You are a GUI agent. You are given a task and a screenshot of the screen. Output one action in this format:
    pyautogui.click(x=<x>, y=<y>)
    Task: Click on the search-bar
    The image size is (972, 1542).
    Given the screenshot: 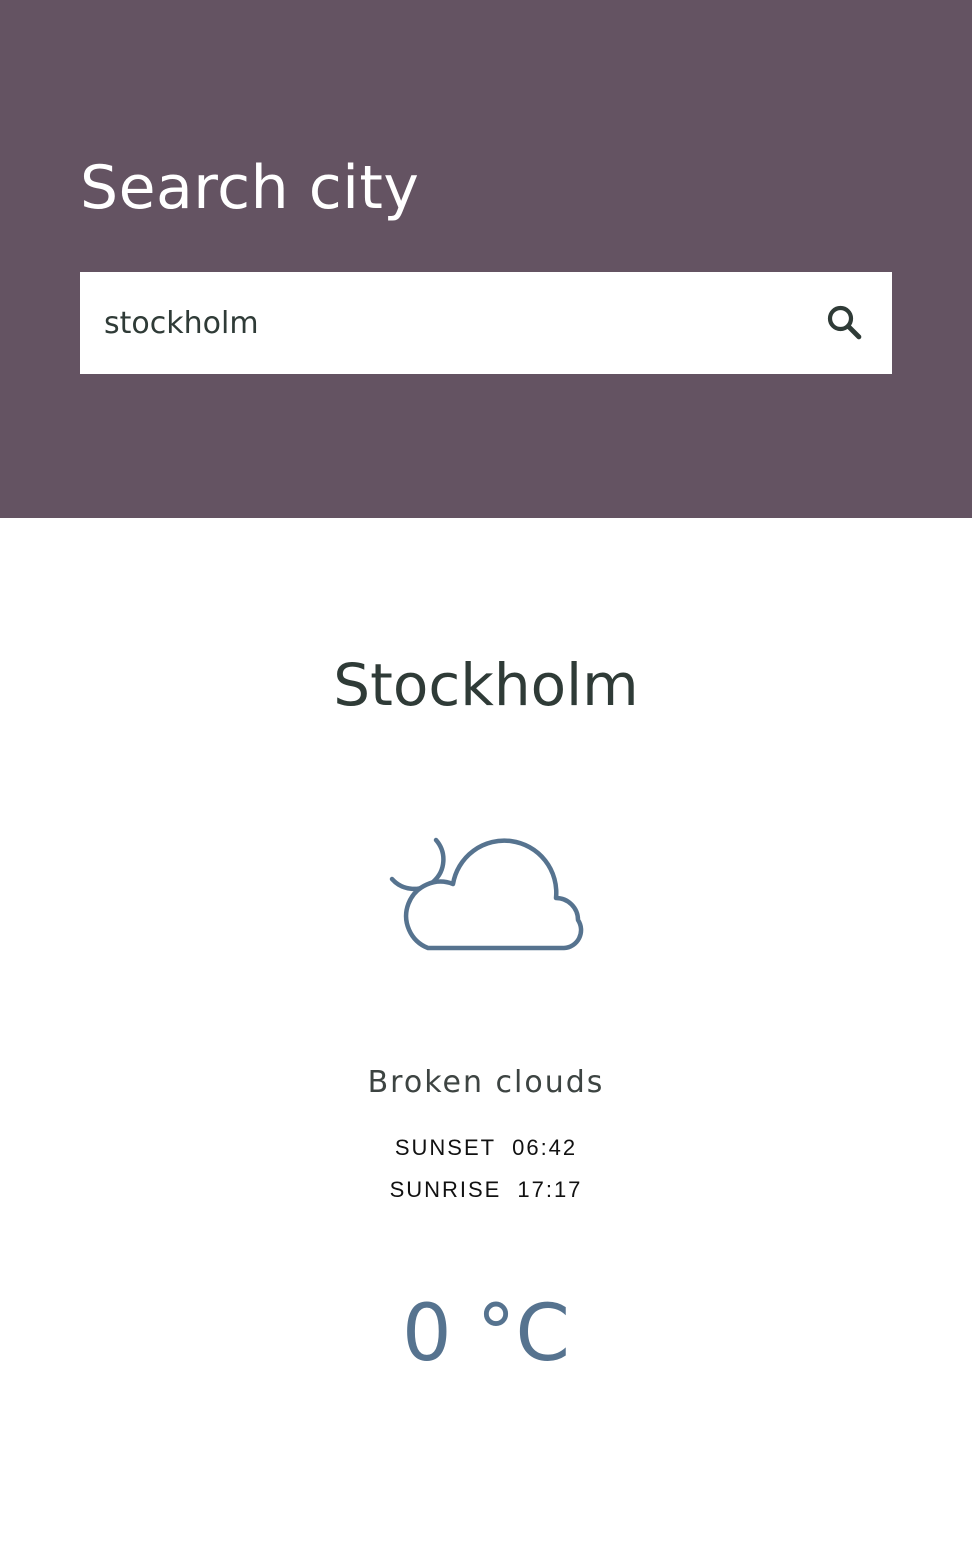 What is the action you would take?
    pyautogui.click(x=486, y=323)
    